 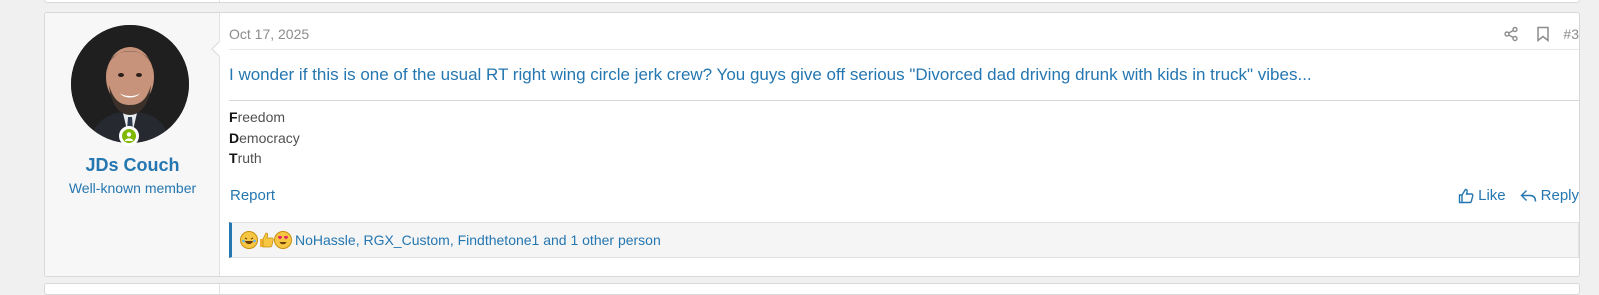 I want to click on reply-icon, so click(x=1528, y=195).